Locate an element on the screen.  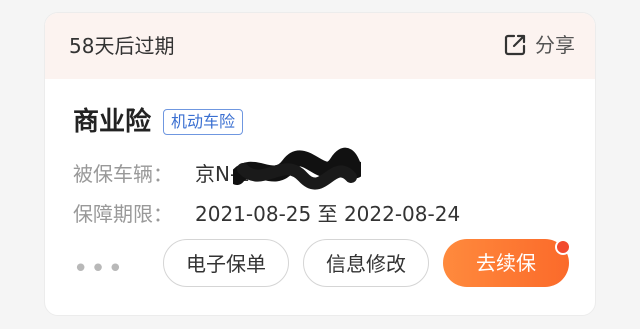
notification-dot is located at coordinates (563, 247).